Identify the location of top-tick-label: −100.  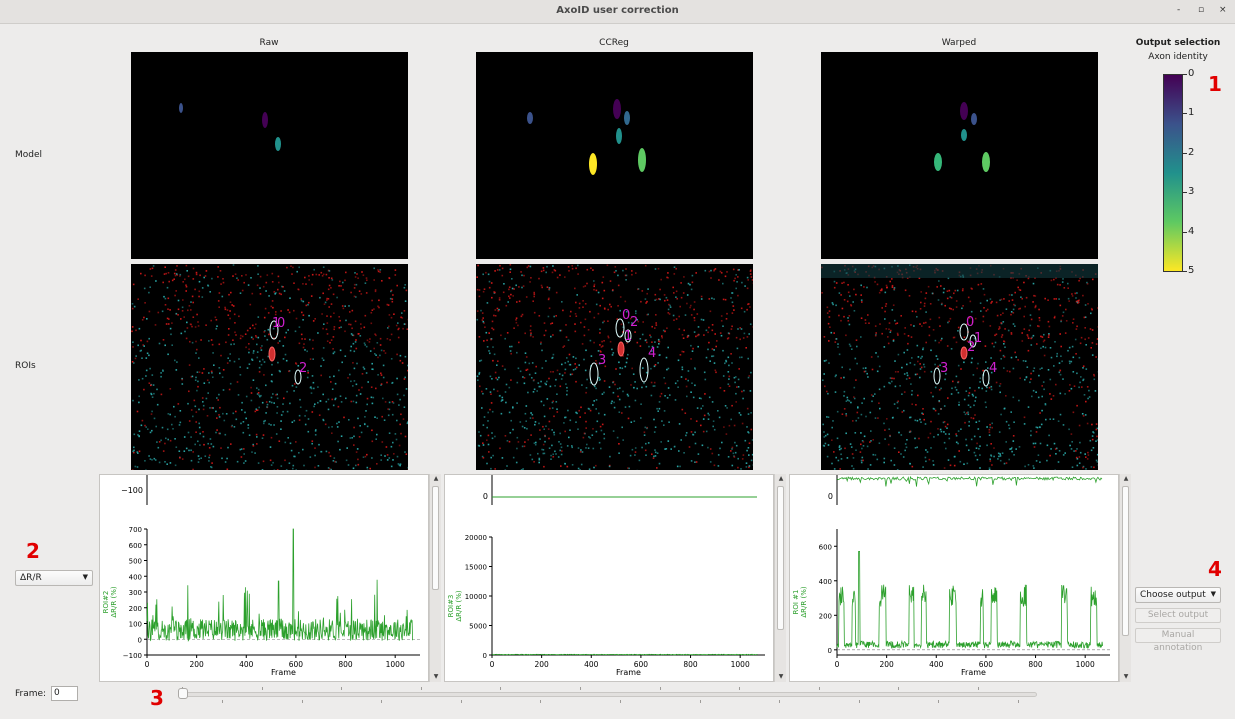
(132, 490).